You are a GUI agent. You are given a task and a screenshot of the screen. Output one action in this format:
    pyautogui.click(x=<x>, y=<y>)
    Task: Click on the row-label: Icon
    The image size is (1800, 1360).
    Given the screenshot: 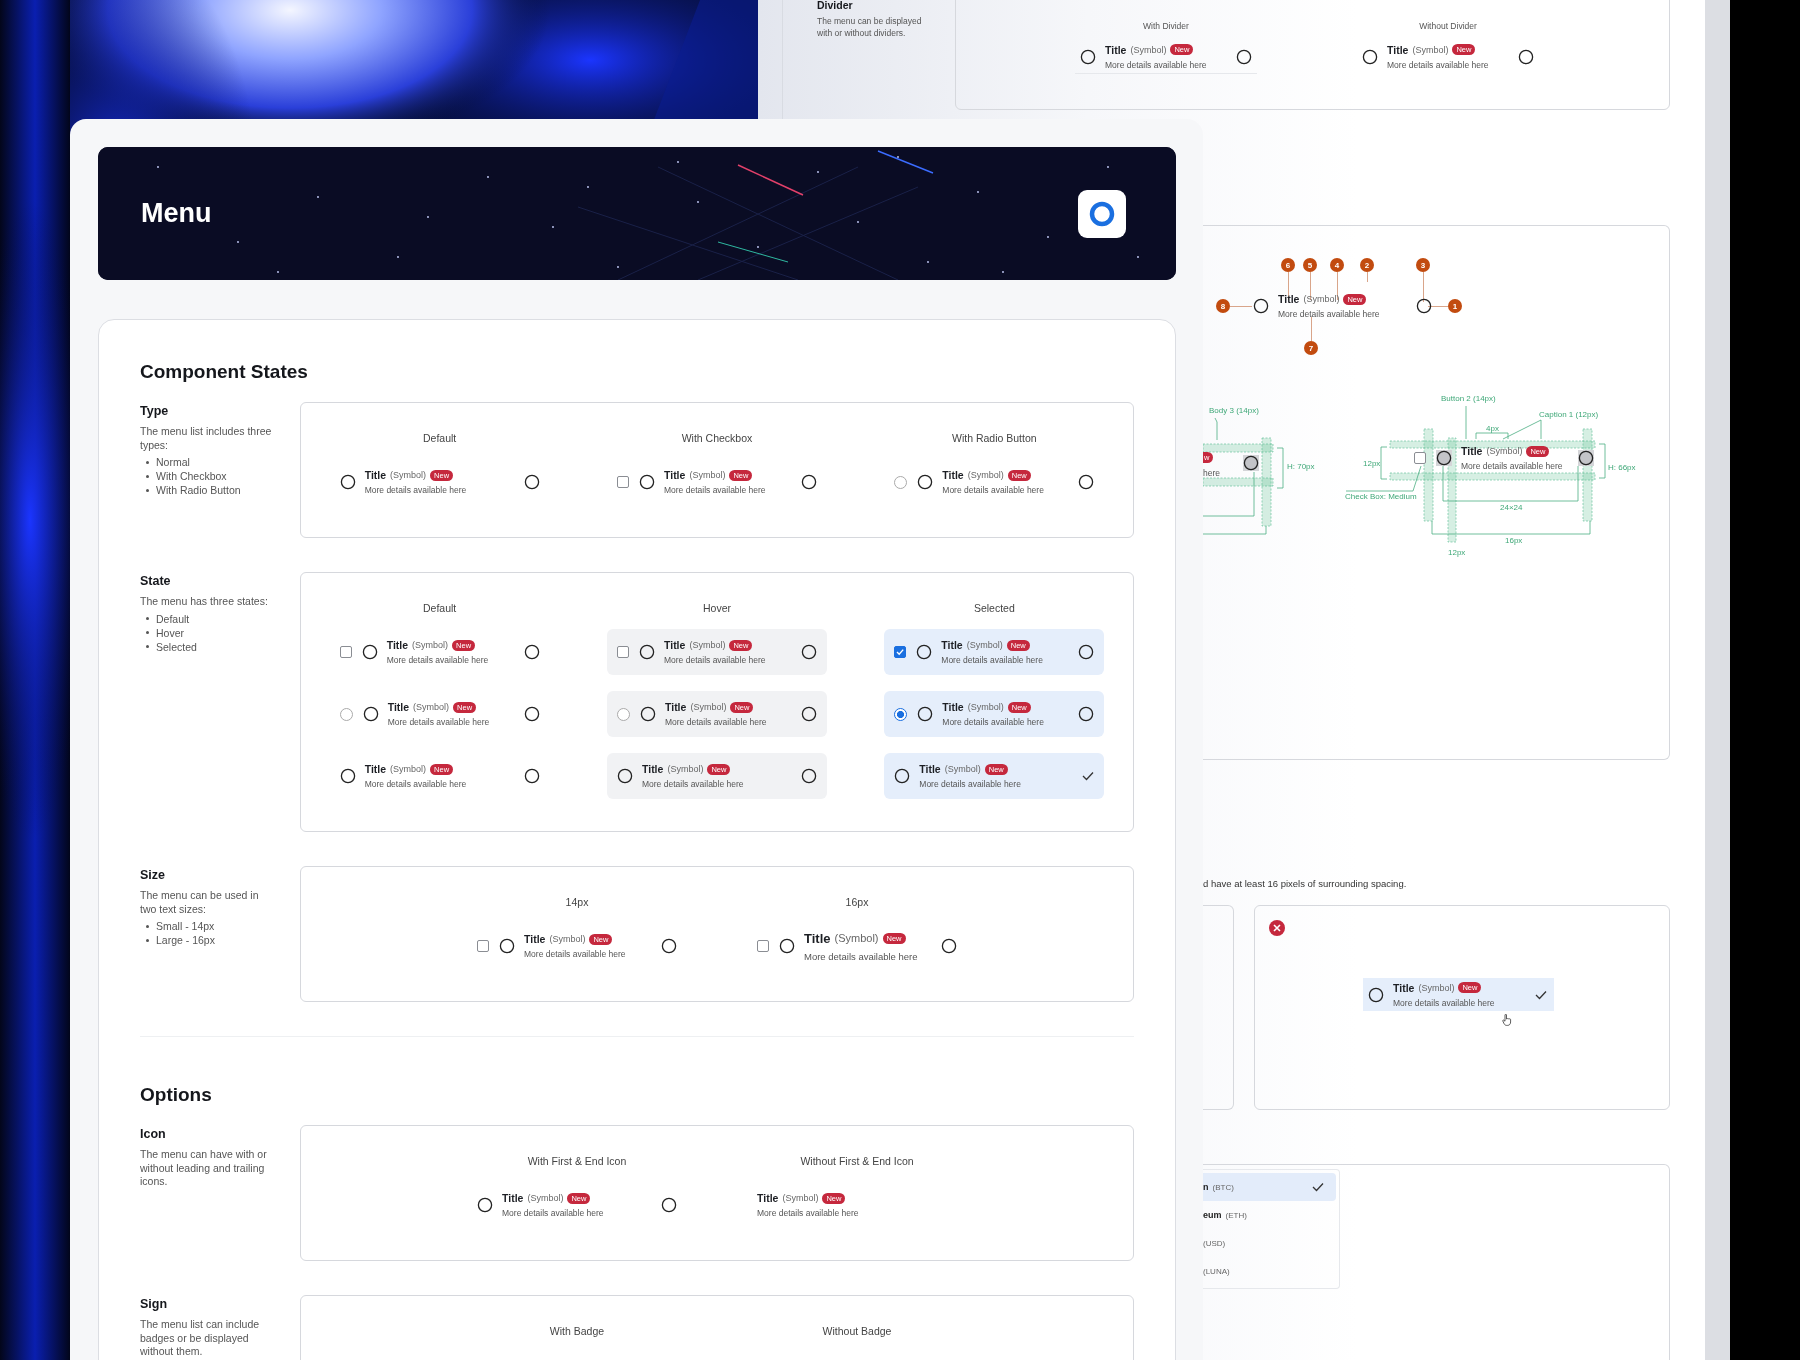 What is the action you would take?
    pyautogui.click(x=153, y=1134)
    